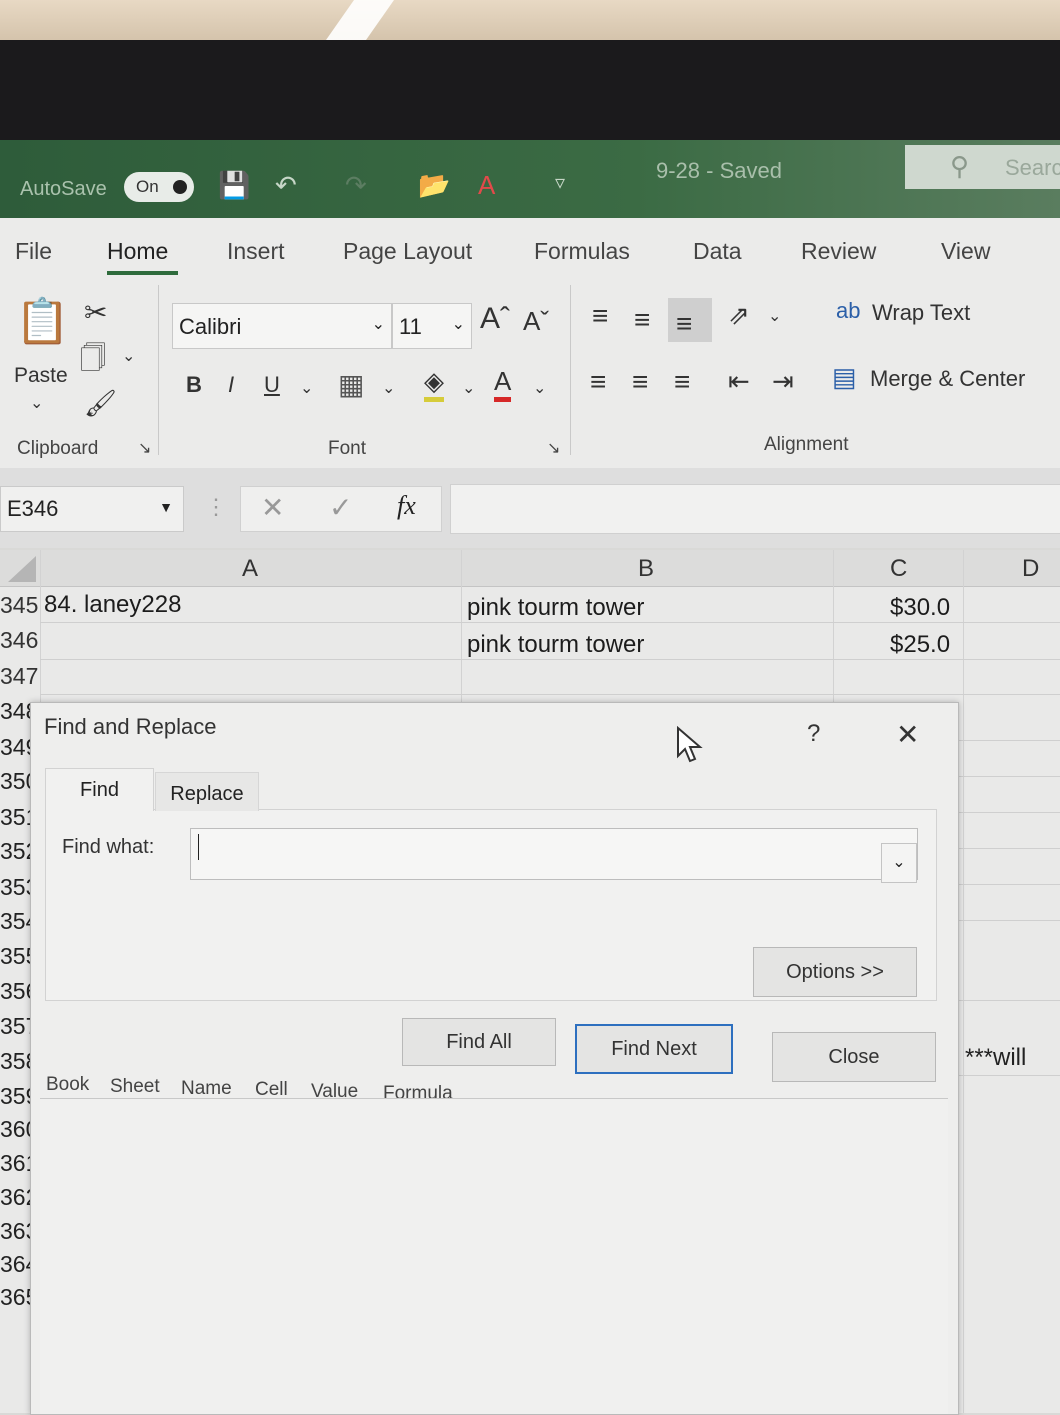 The height and width of the screenshot is (1415, 1060). Describe the element at coordinates (783, 381) in the screenshot. I see `increase-indent-icon: ⇥` at that location.